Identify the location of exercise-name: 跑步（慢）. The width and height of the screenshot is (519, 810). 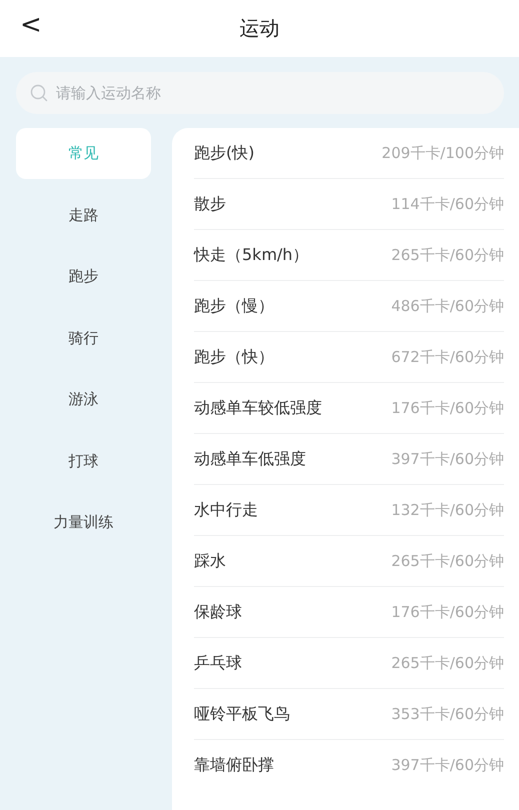
(234, 306).